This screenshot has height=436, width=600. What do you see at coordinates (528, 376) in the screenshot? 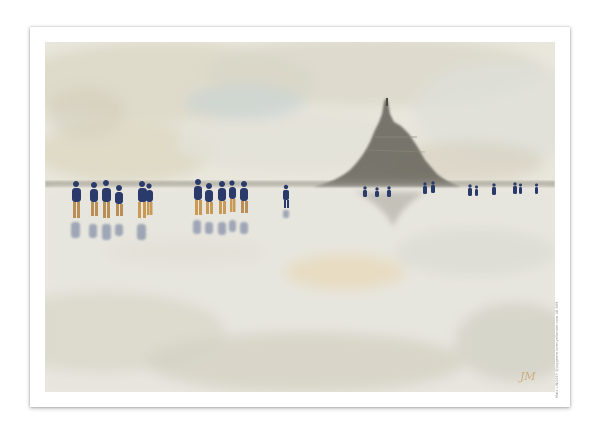
I see `artist-monogram: JM` at bounding box center [528, 376].